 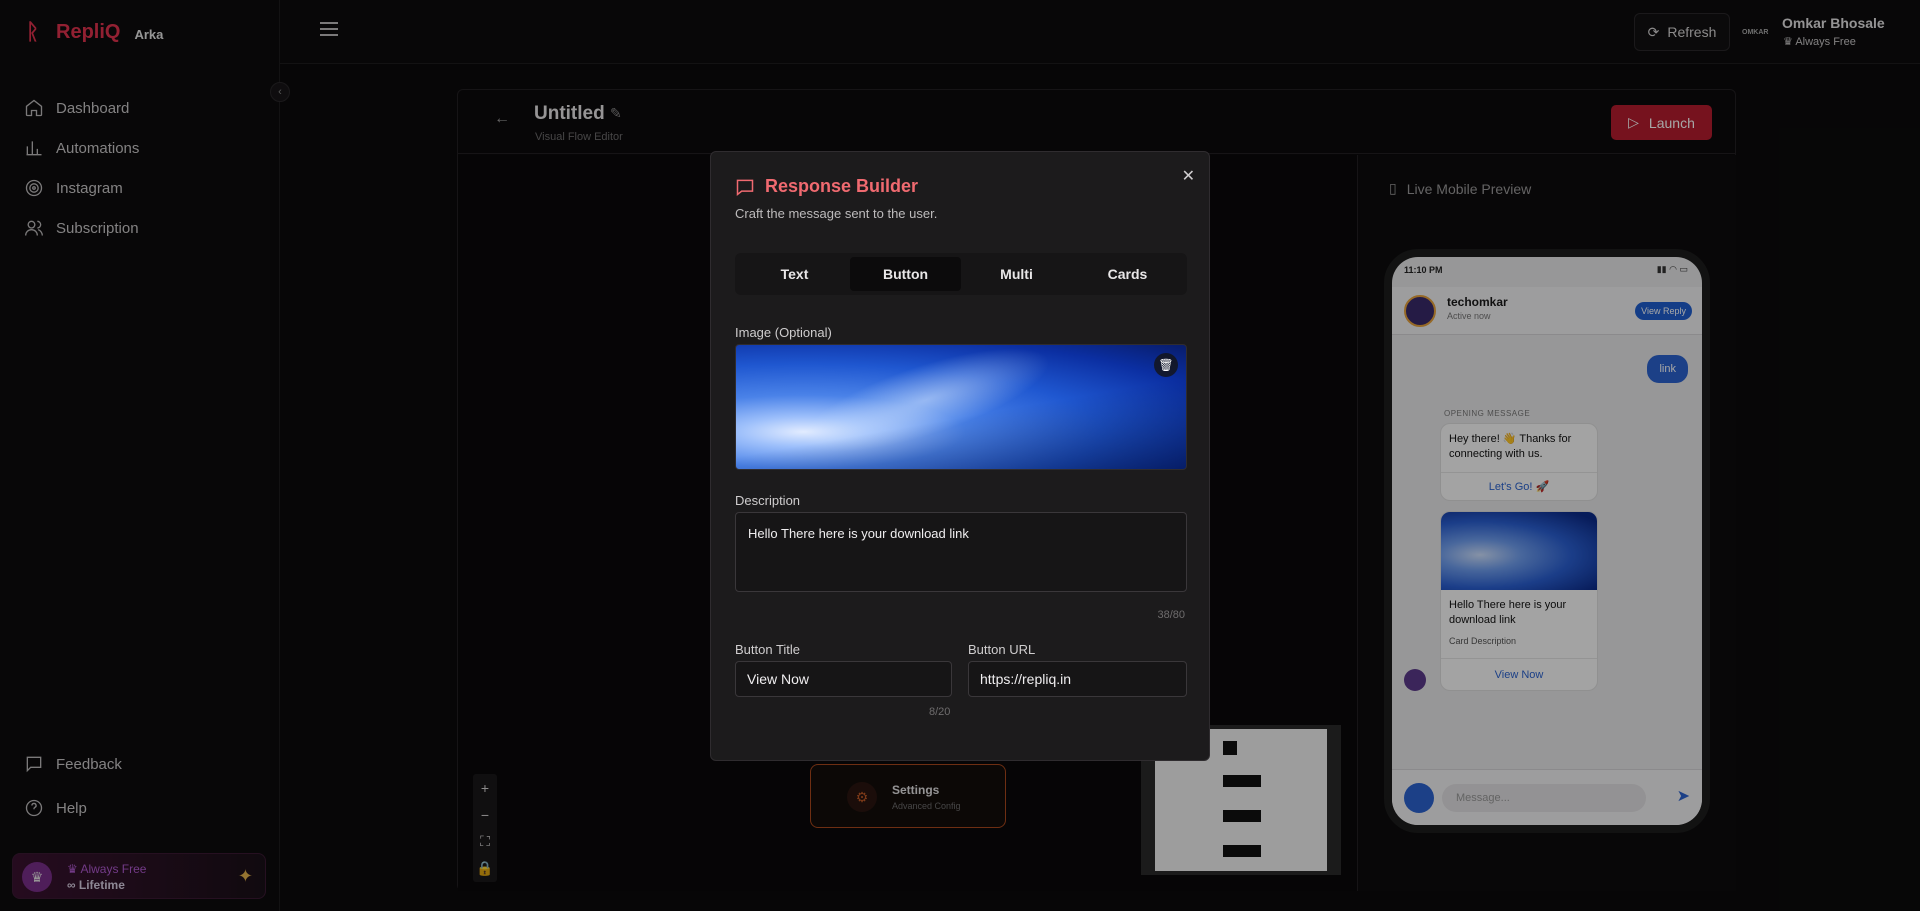 I want to click on image-preview: 🗑, so click(x=961, y=407).